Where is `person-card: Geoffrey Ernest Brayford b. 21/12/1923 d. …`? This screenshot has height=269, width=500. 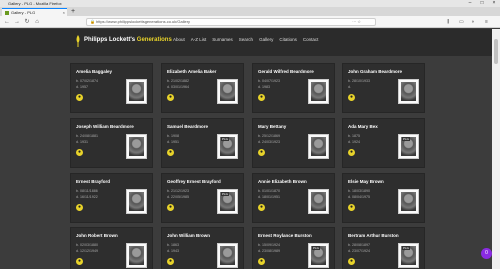
person-card: Geoffrey Ernest Brayford b. 21/12/1923 d. … is located at coordinates (202, 198).